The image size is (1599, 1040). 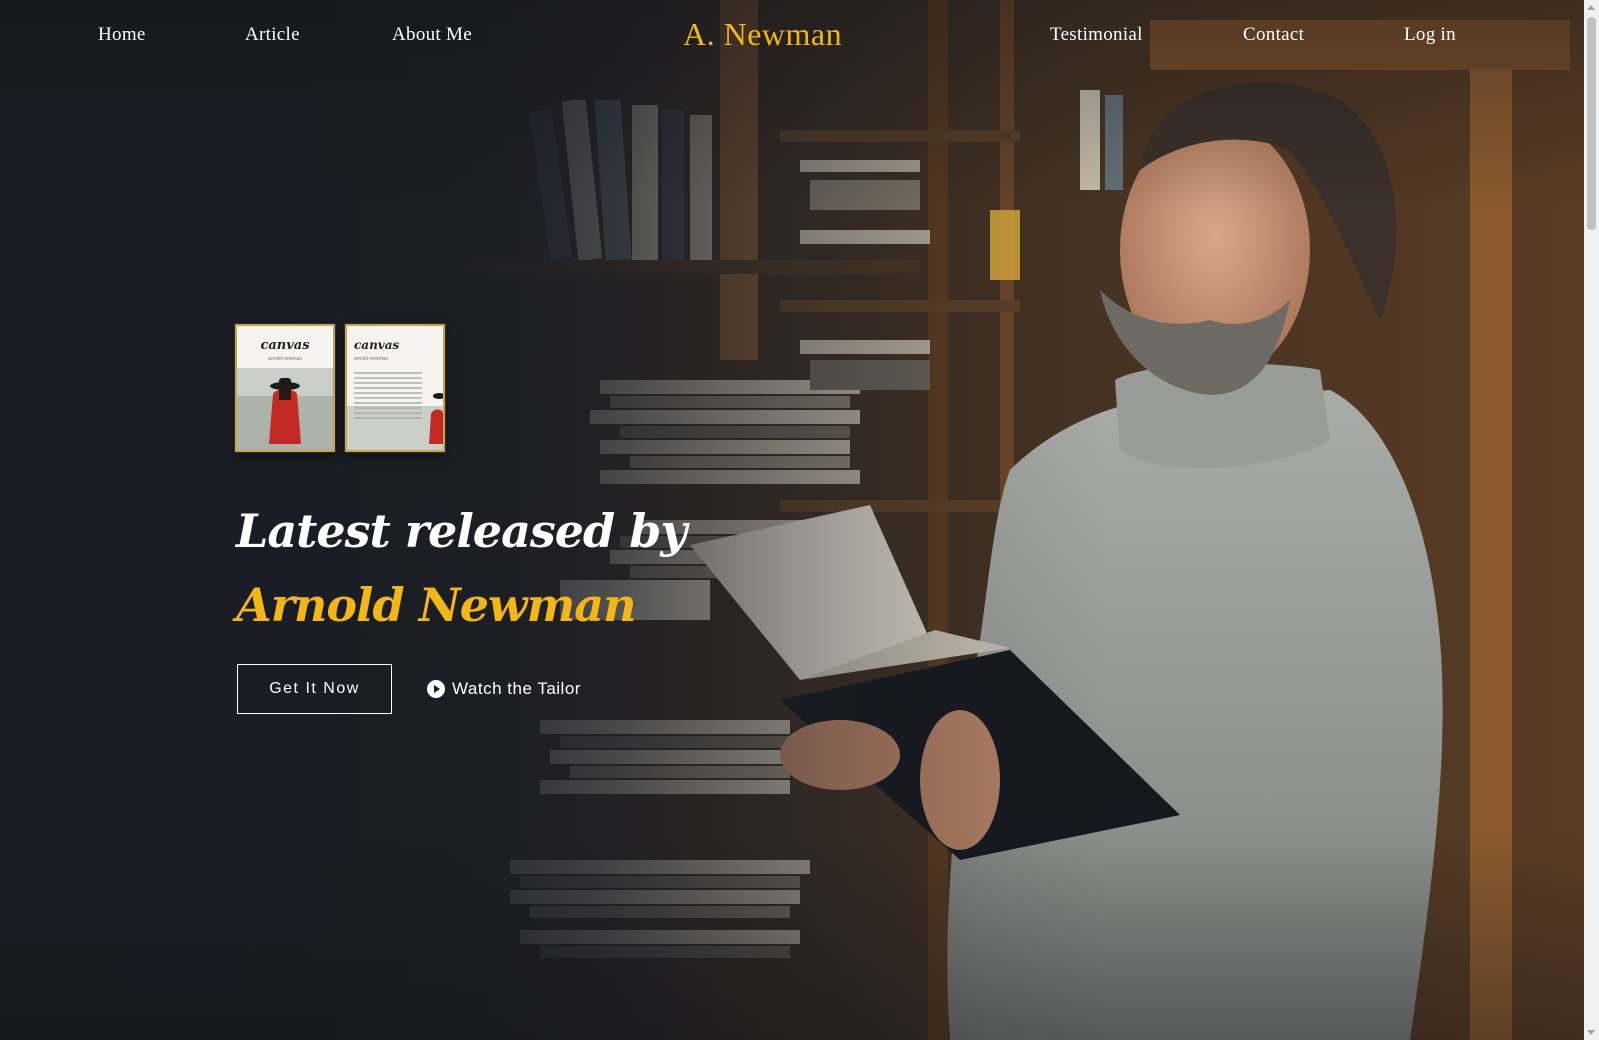 What do you see at coordinates (409, 689) in the screenshot?
I see `hero-cta-row: Get It Now Watch the Tailor` at bounding box center [409, 689].